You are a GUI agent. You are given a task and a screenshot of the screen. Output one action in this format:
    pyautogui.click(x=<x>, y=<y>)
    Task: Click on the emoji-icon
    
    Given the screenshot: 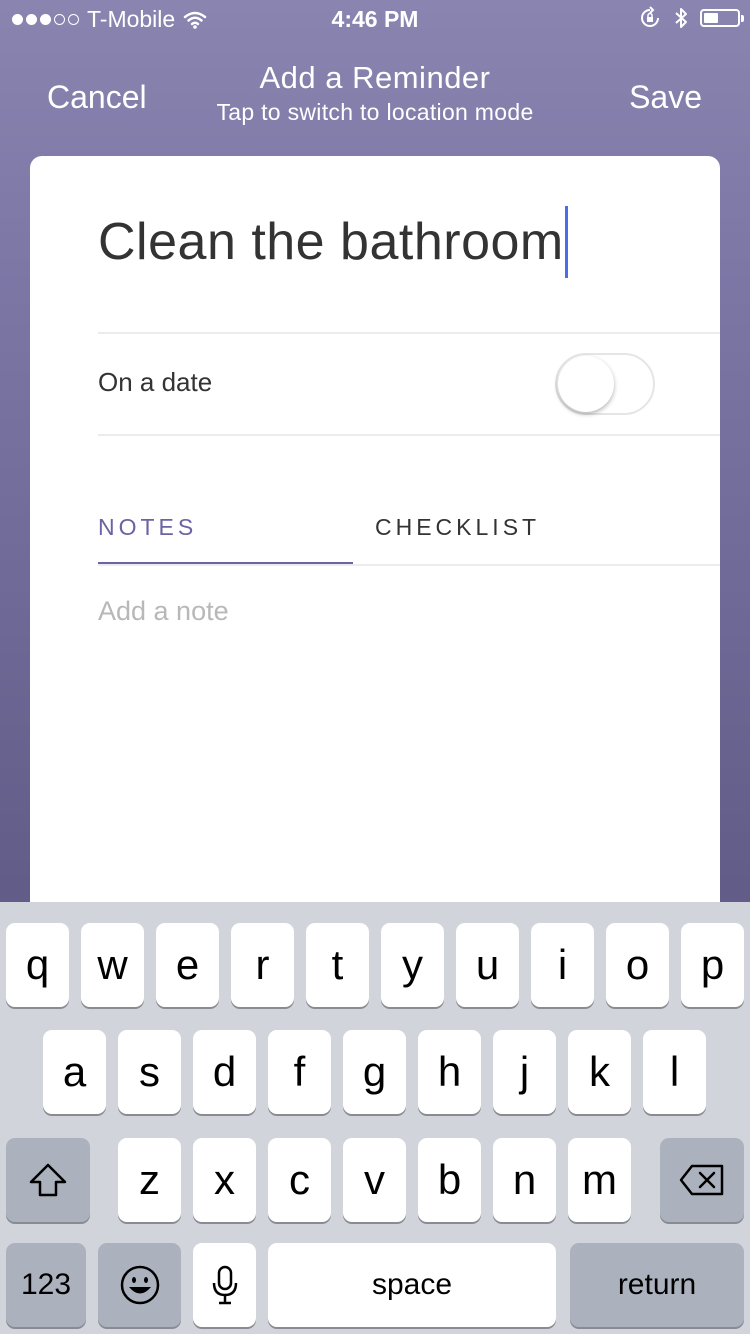 What is the action you would take?
    pyautogui.click(x=139, y=1285)
    